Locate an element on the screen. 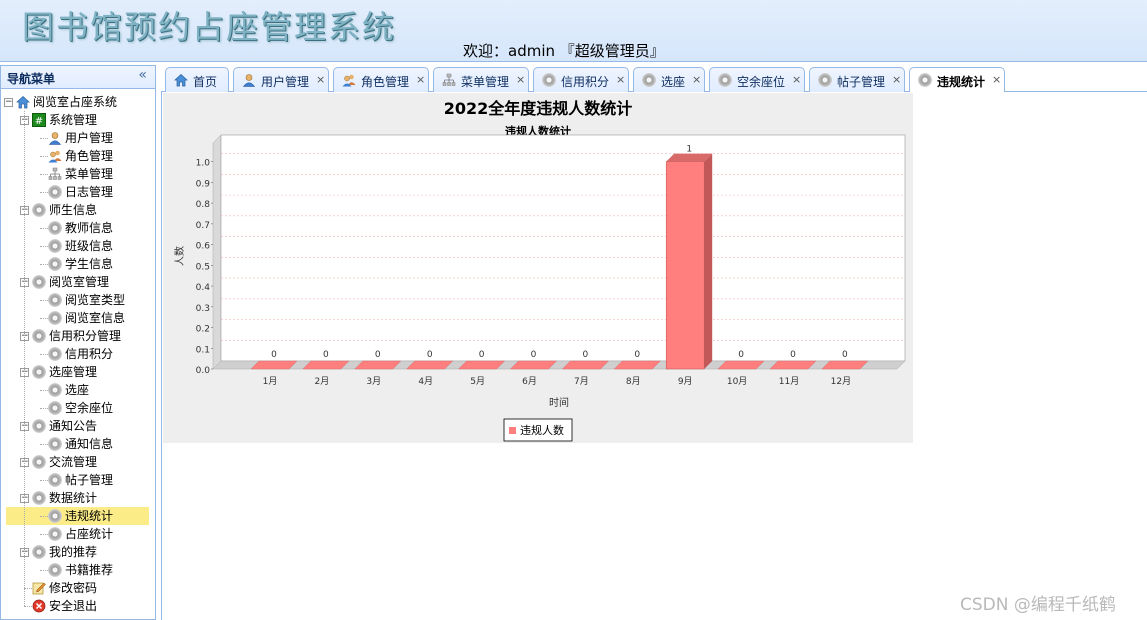 The height and width of the screenshot is (620, 1147). tree-label: 通知公告 is located at coordinates (73, 426).